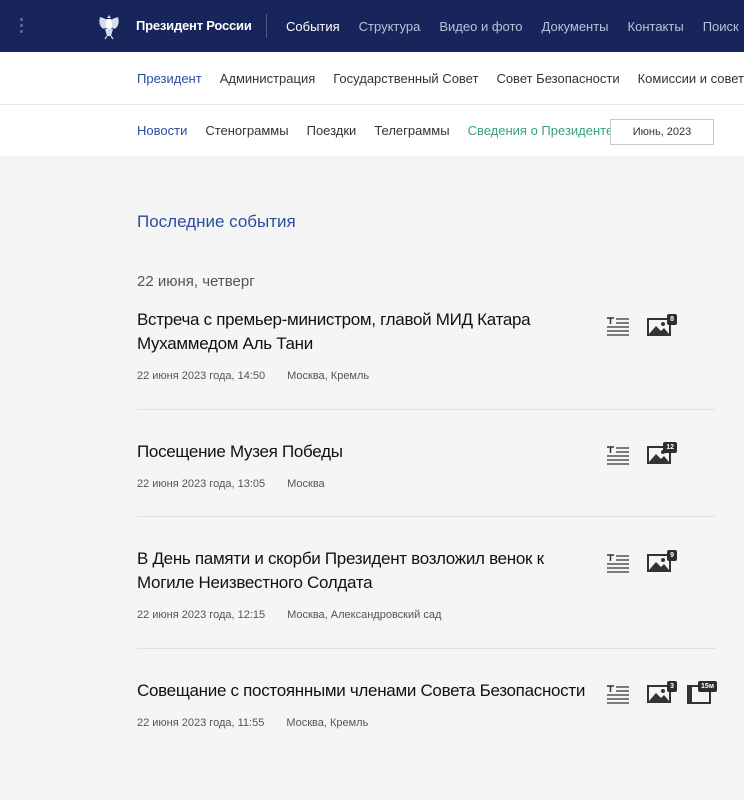 The width and height of the screenshot is (744, 800). What do you see at coordinates (662, 693) in the screenshot?
I see `photo-icon: 3` at bounding box center [662, 693].